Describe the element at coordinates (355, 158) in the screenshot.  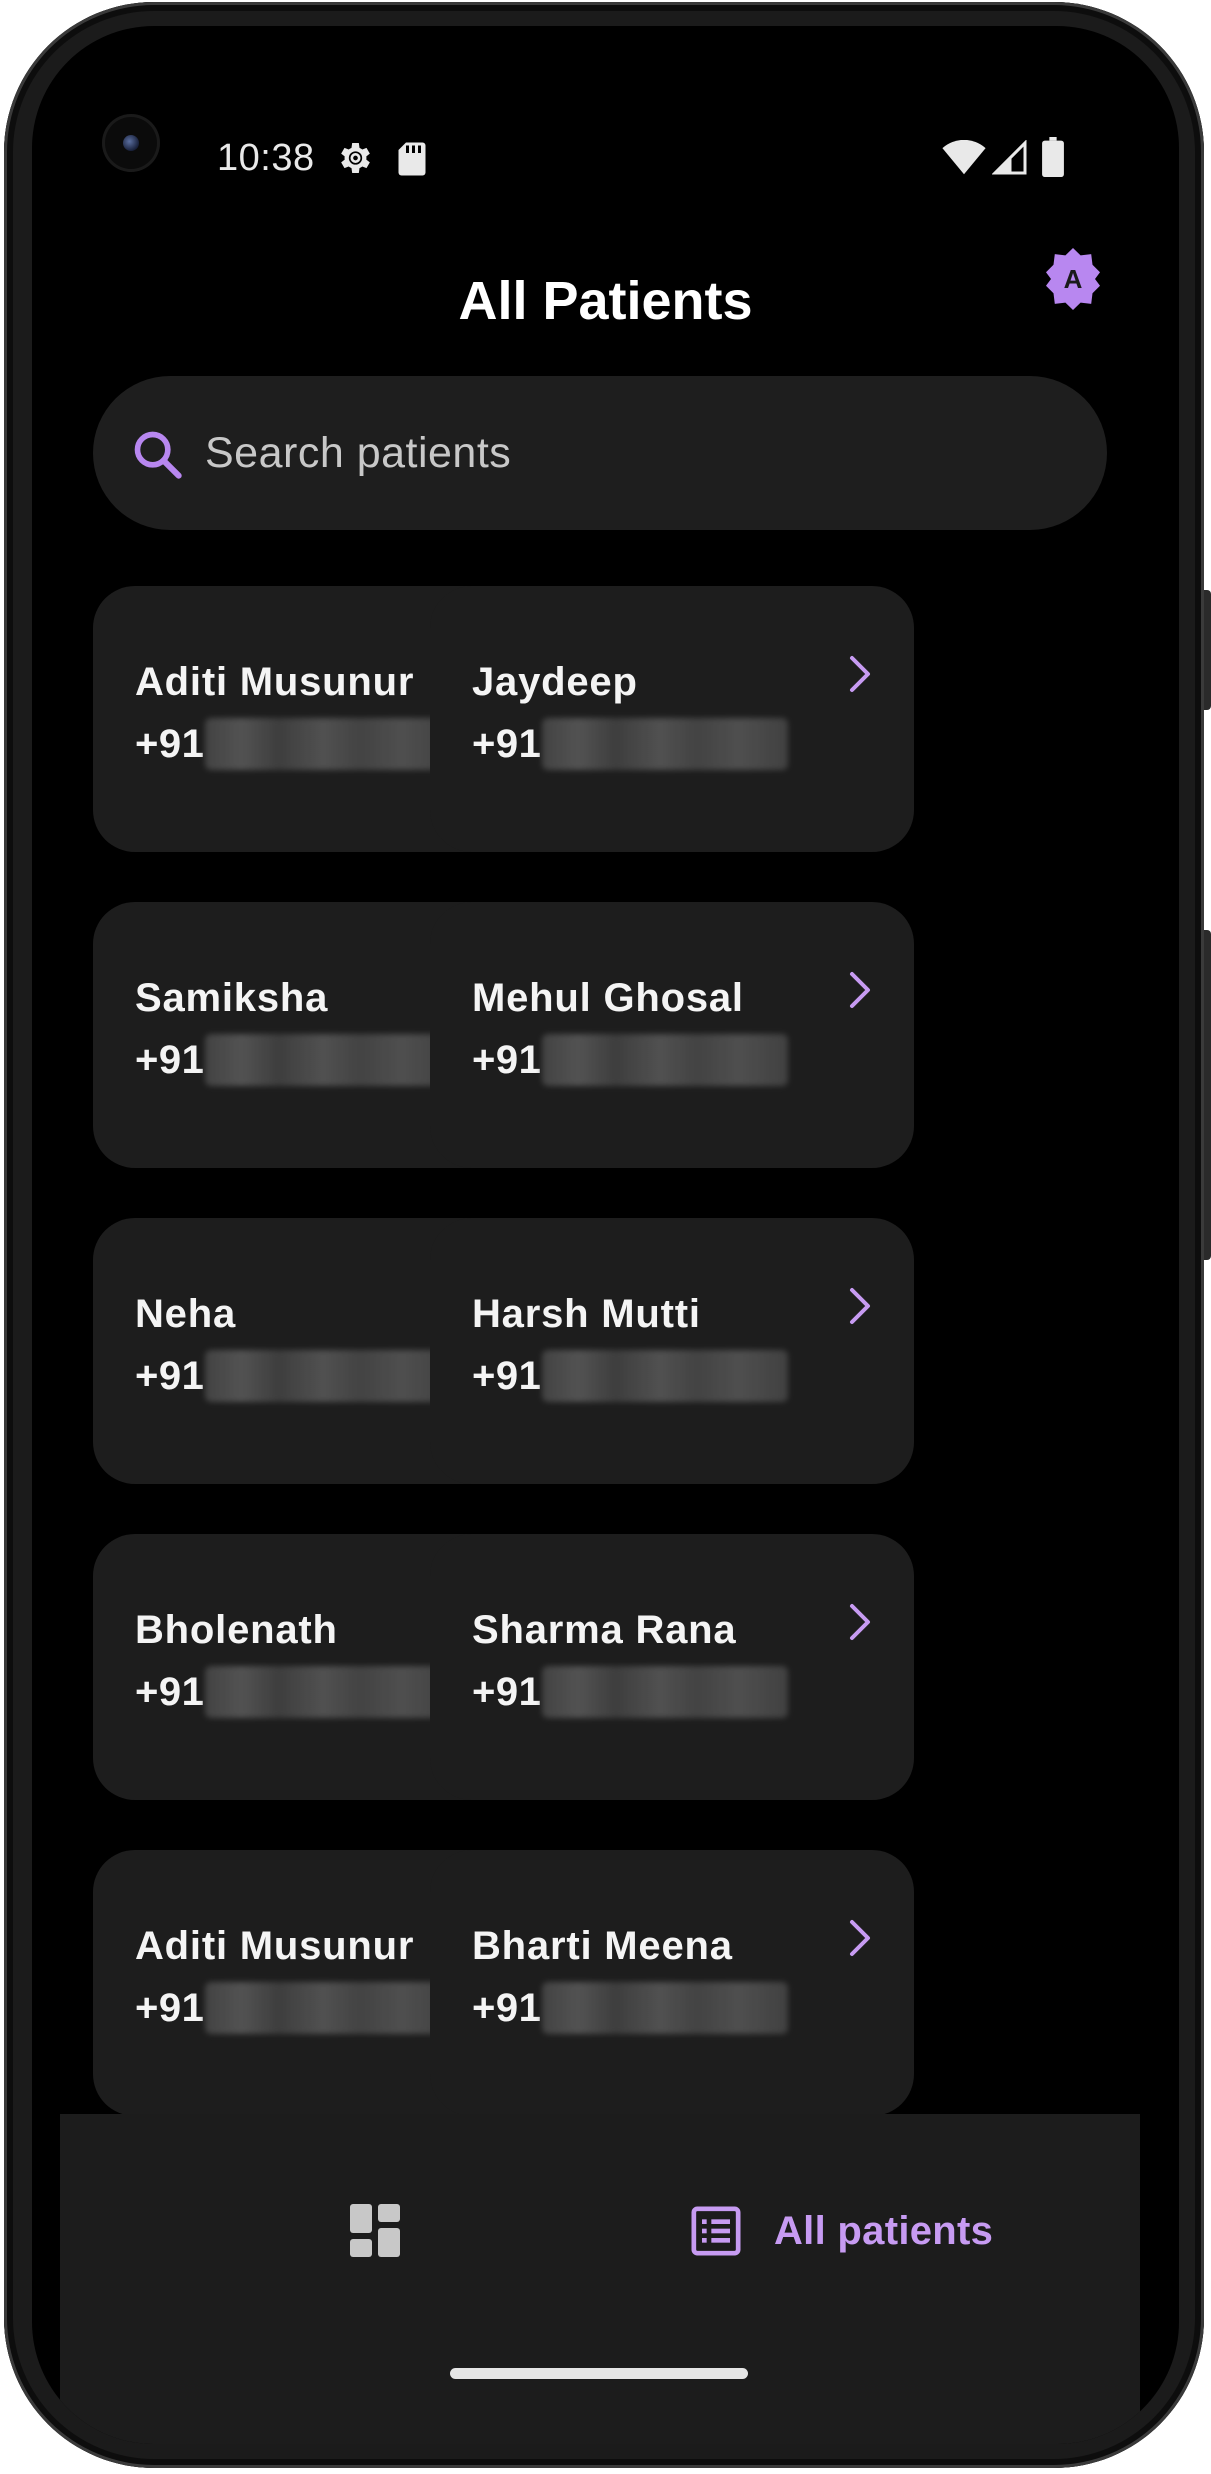
I see `settings-gear-icon` at that location.